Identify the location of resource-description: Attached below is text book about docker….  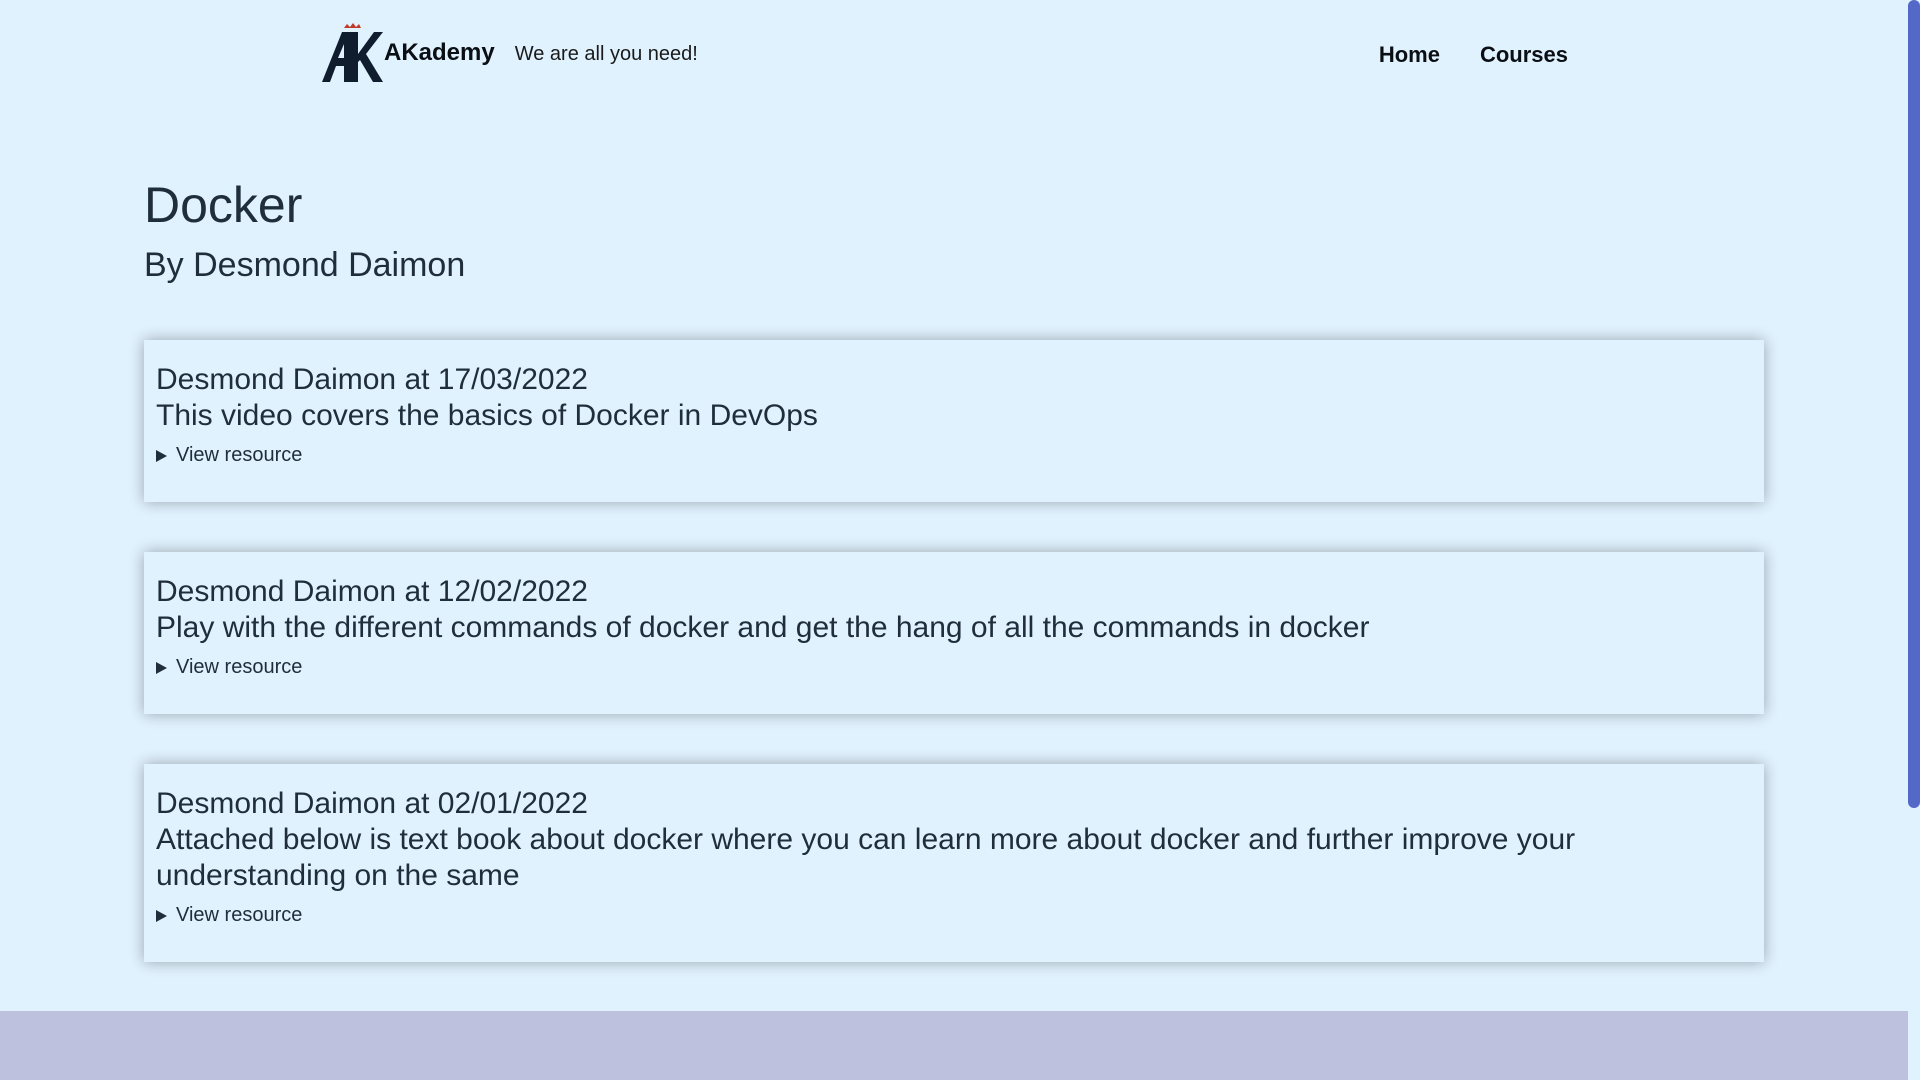
(866, 857).